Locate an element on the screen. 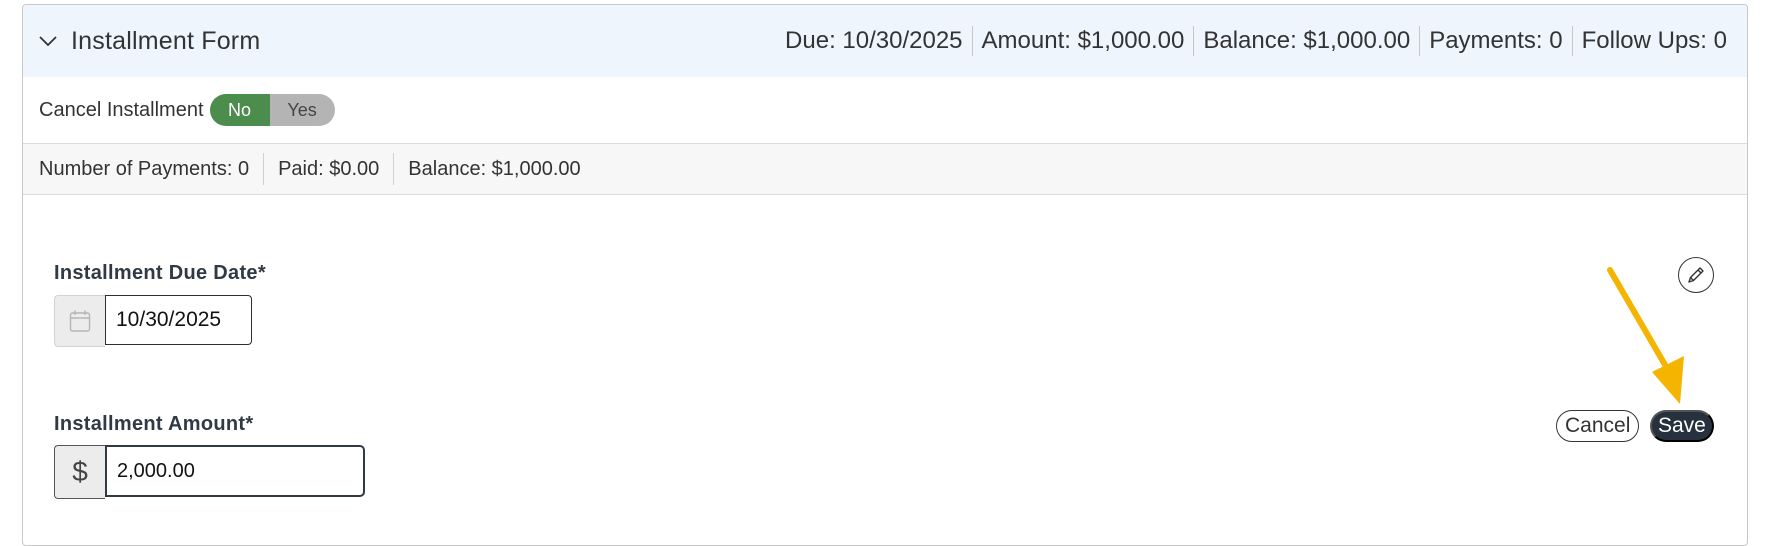  chevron-down-icon is located at coordinates (48, 41).